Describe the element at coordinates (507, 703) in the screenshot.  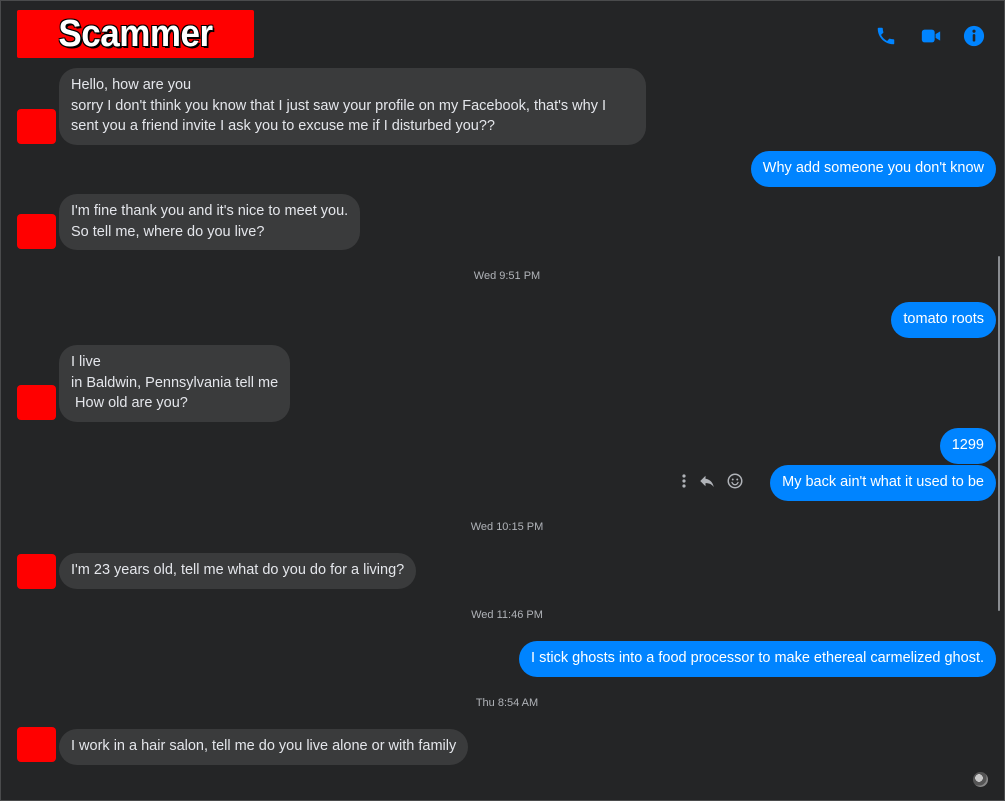
I see `timestamp: Thu 8:54 AM` at that location.